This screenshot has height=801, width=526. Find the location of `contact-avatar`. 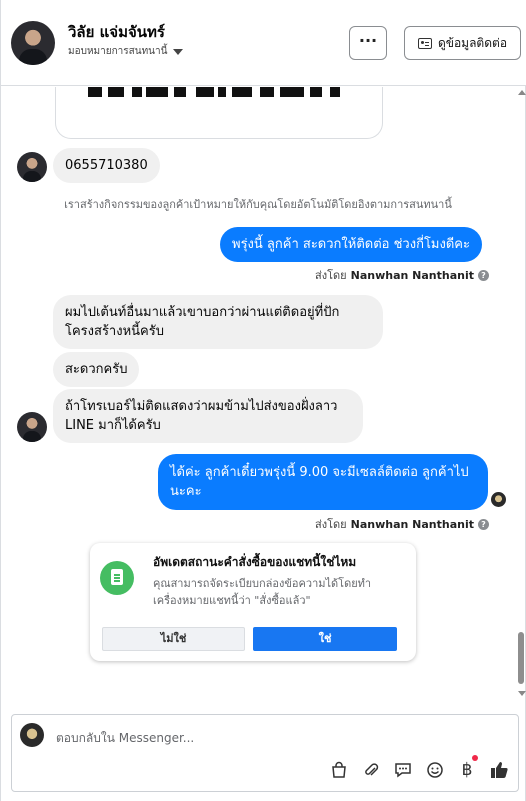

contact-avatar is located at coordinates (33, 43).